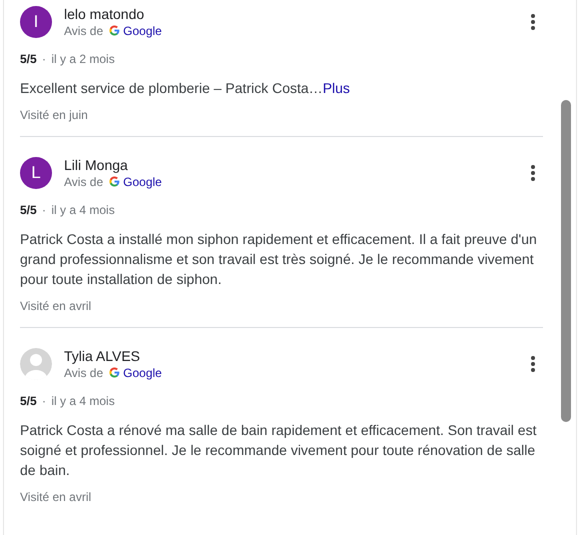 This screenshot has width=578, height=535. I want to click on visit-date: Visité en juin, so click(54, 115).